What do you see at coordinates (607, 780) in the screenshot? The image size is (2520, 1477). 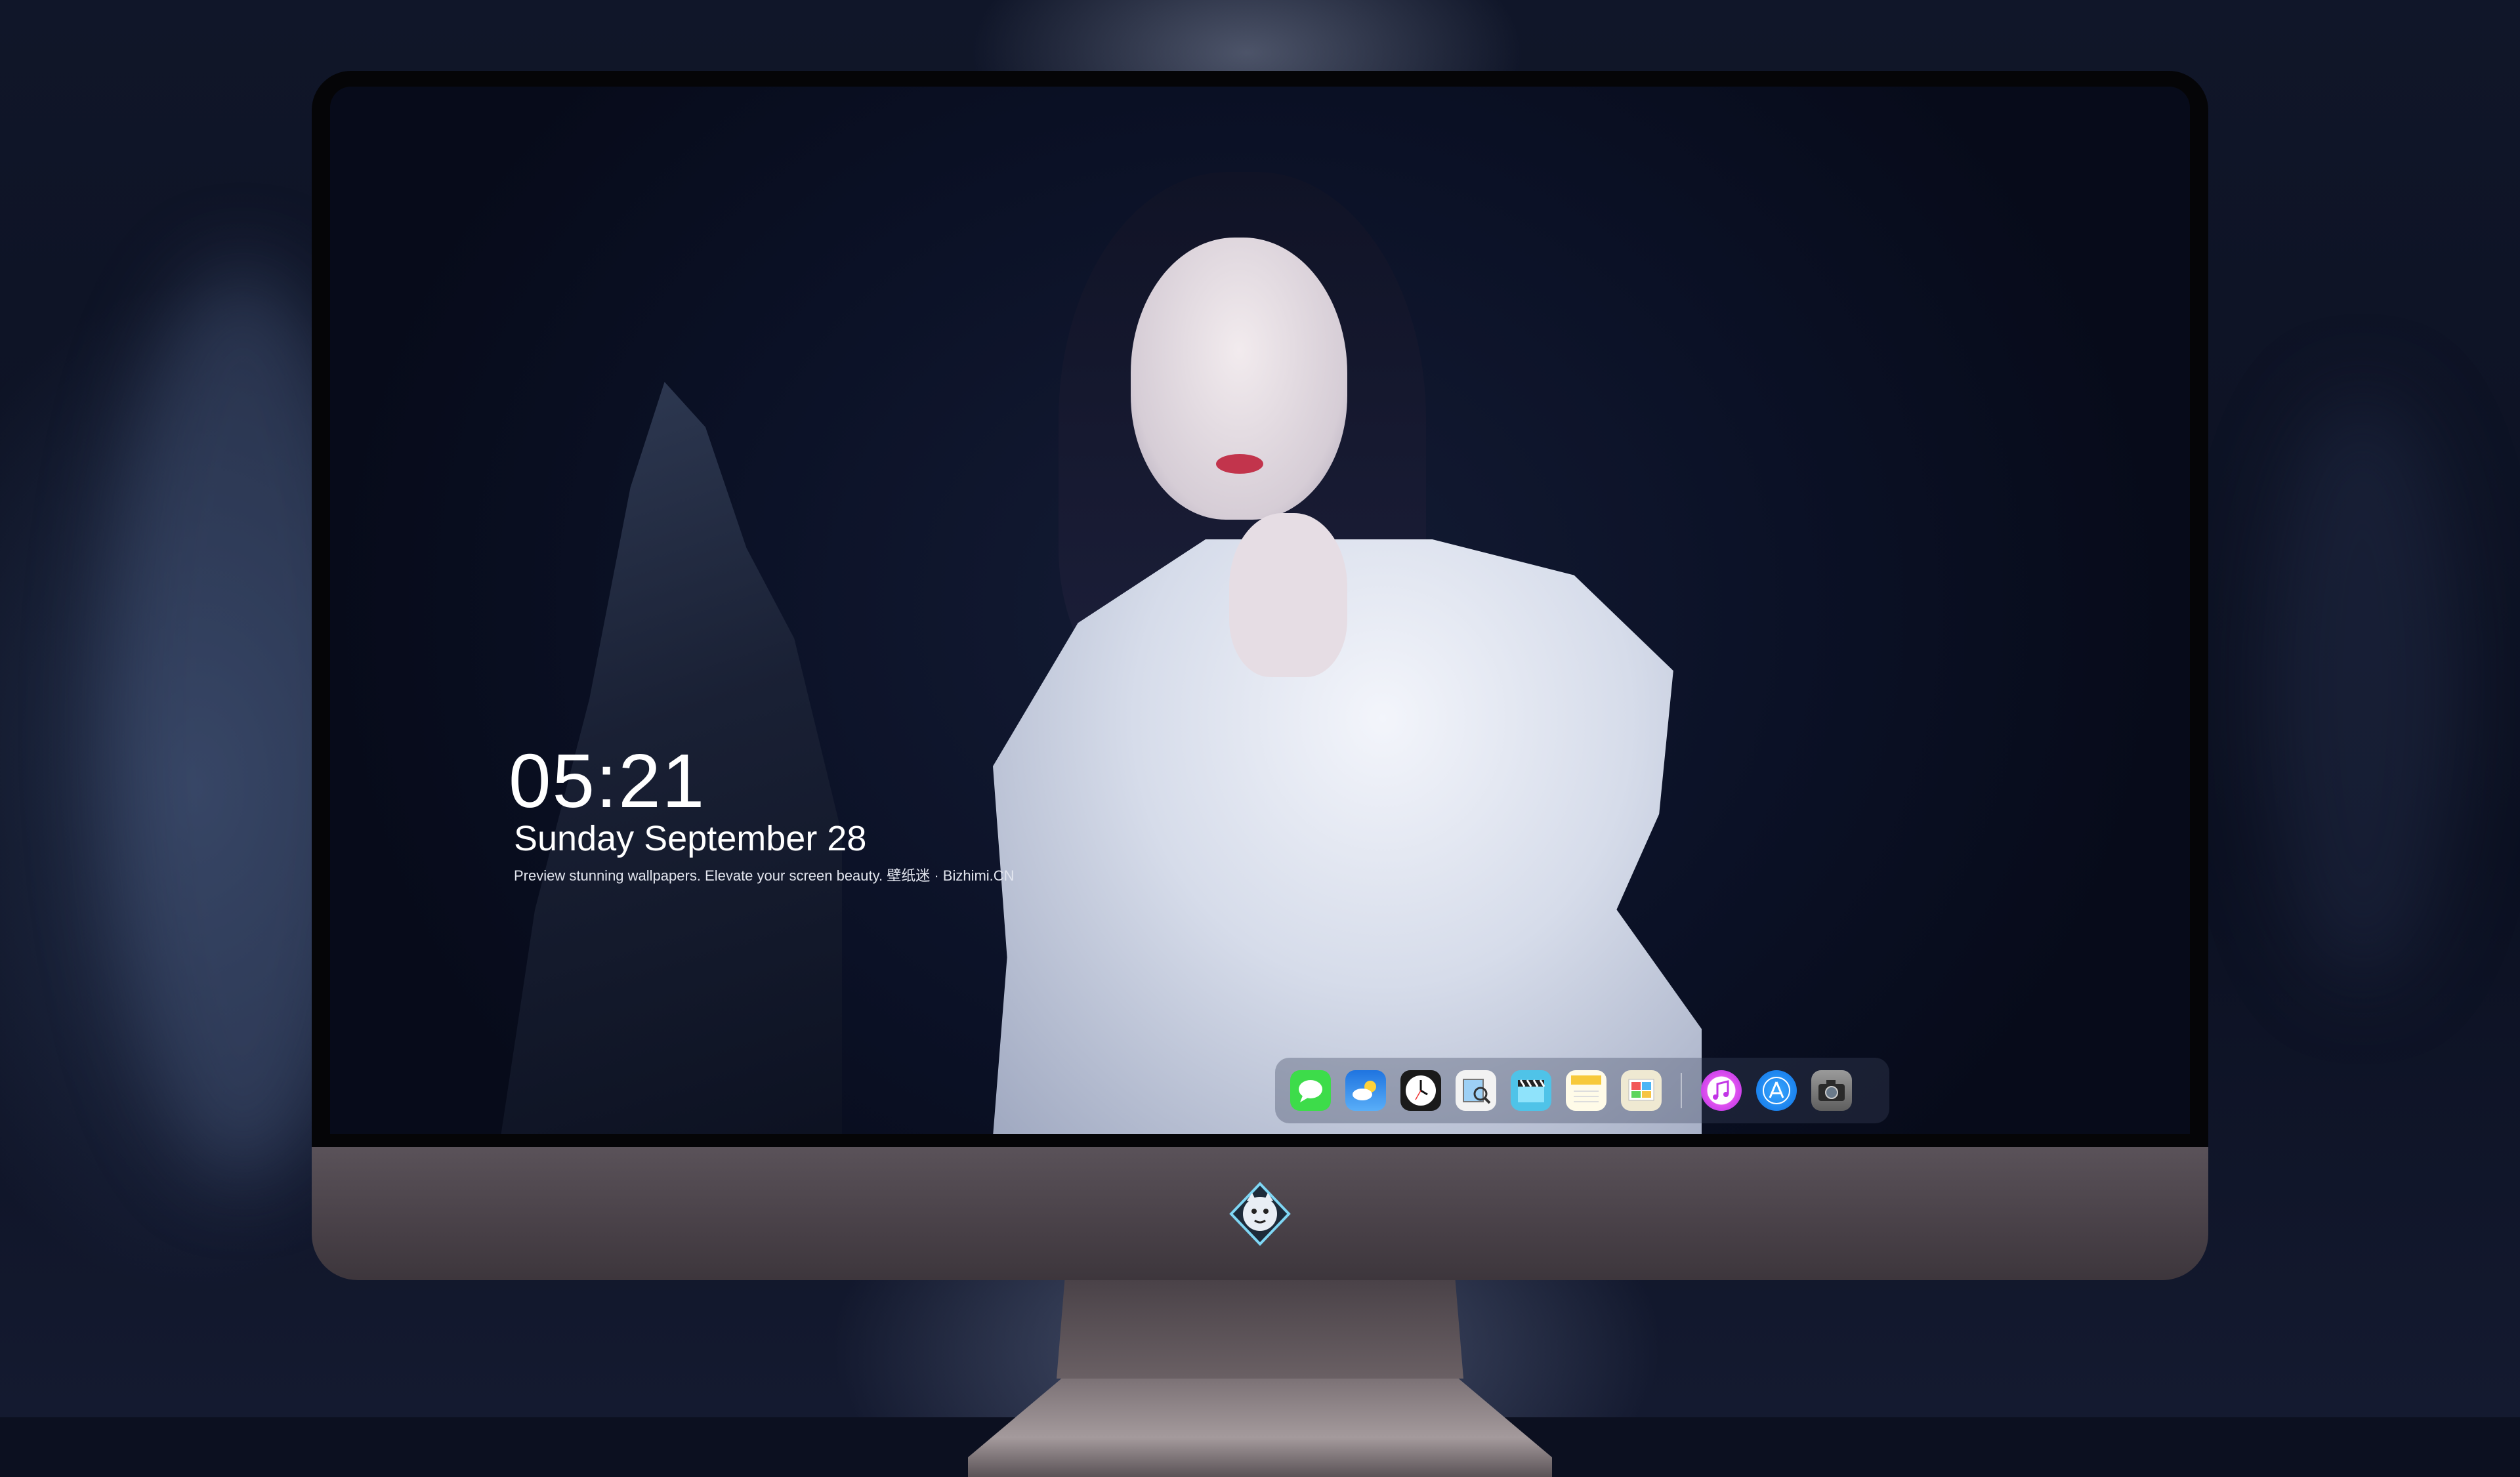 I see `lock-screen-time: 05:21` at bounding box center [607, 780].